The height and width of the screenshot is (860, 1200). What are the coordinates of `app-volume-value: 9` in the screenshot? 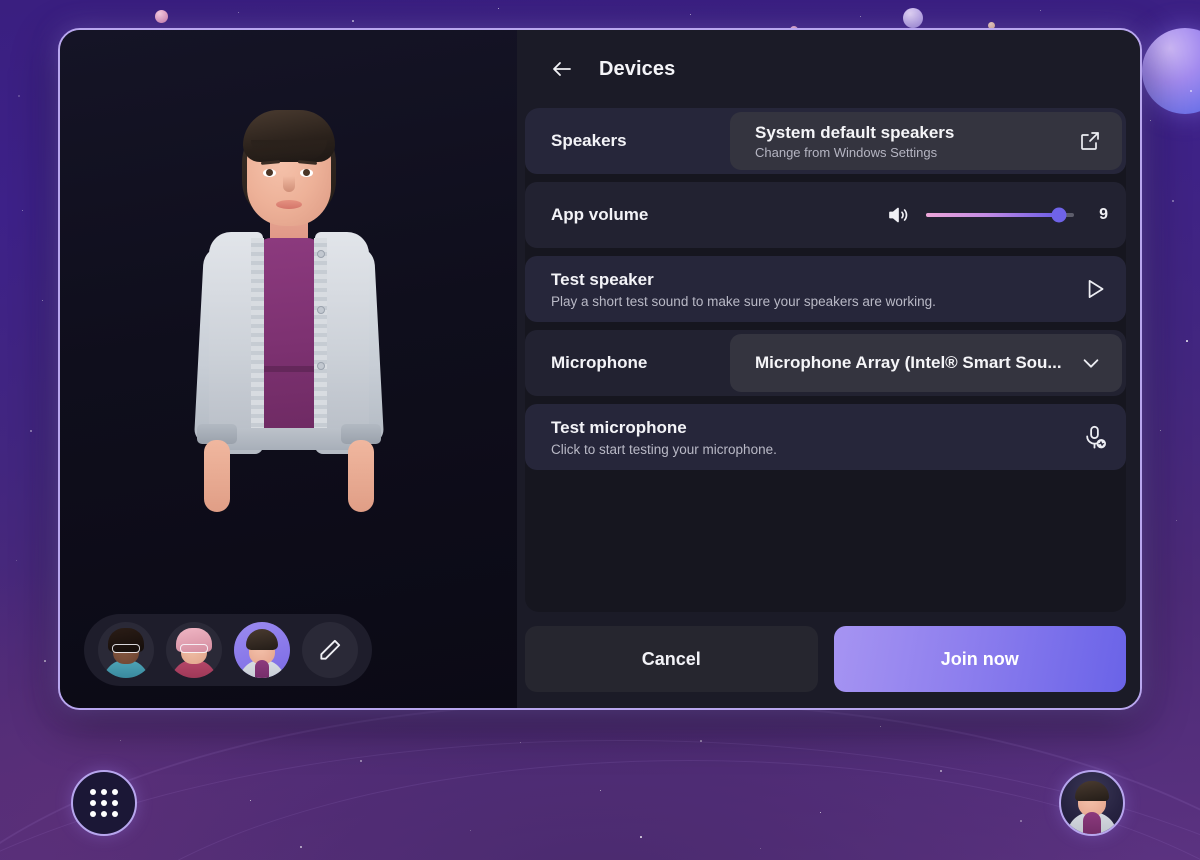 It's located at (1103, 214).